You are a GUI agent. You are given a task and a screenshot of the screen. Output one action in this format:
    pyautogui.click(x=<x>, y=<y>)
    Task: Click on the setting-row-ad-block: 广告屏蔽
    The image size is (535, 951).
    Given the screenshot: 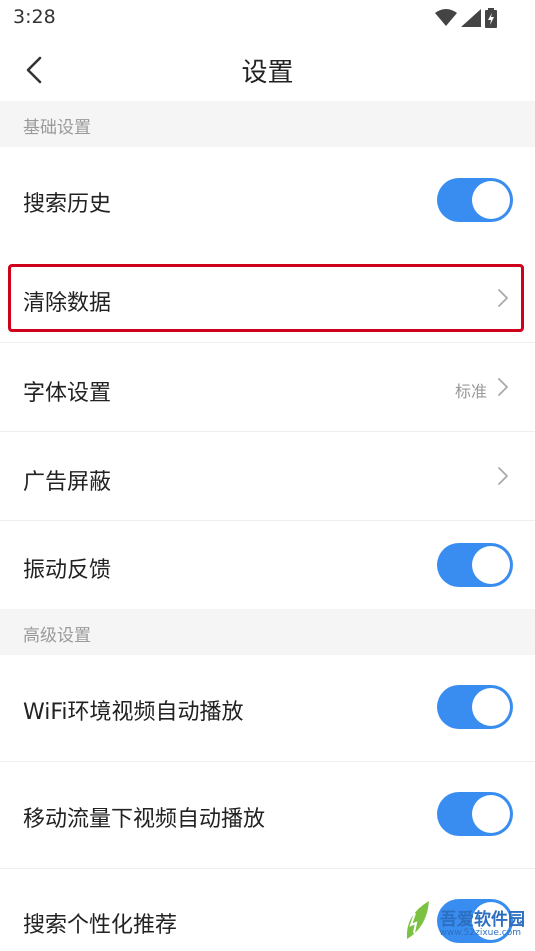 What is the action you would take?
    pyautogui.click(x=267, y=476)
    